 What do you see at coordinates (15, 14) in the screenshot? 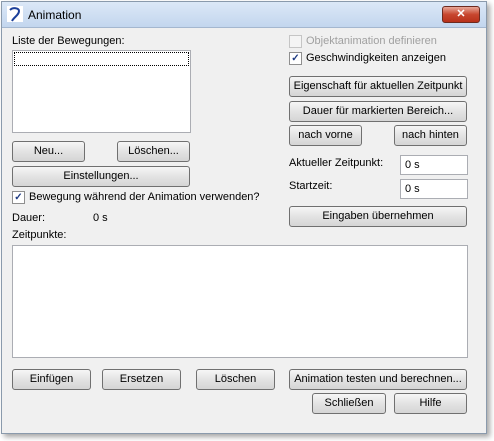
I see `app-logo-icon` at bounding box center [15, 14].